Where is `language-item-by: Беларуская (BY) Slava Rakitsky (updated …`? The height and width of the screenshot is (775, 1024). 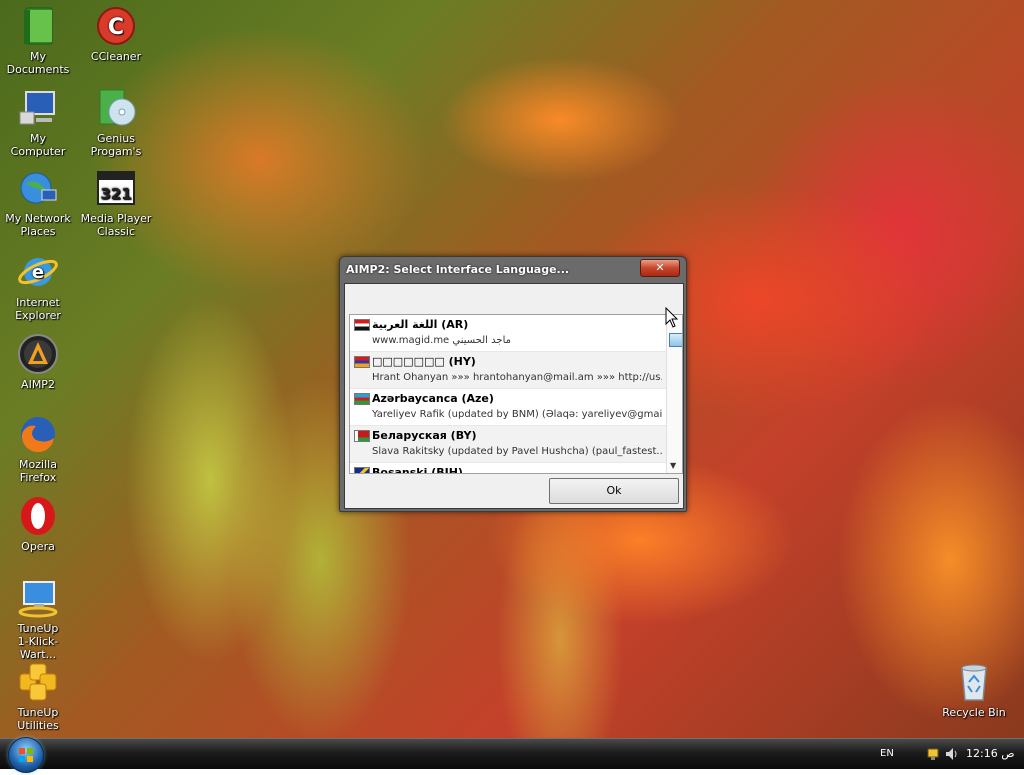
language-item-by: Беларуская (BY) Slava Rakitsky (updated … is located at coordinates (516, 444).